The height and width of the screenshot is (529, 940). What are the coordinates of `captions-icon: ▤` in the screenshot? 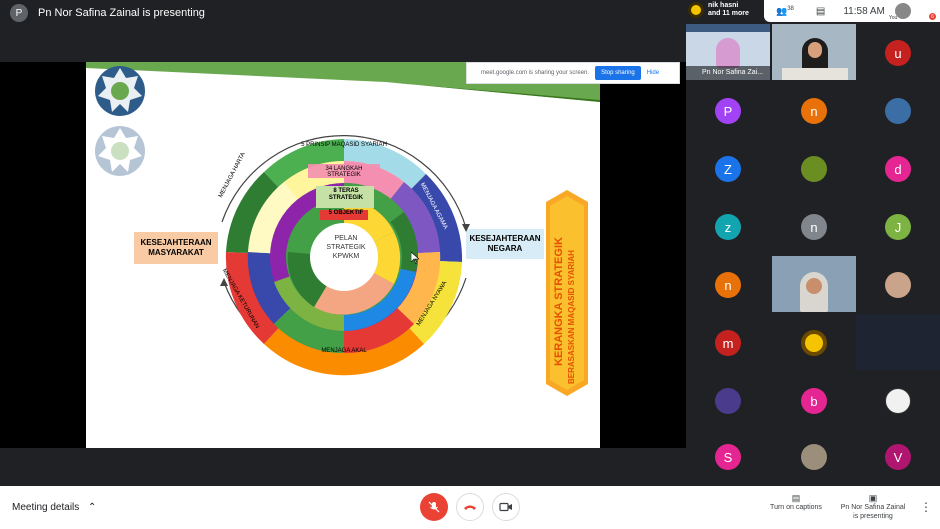 It's located at (796, 498).